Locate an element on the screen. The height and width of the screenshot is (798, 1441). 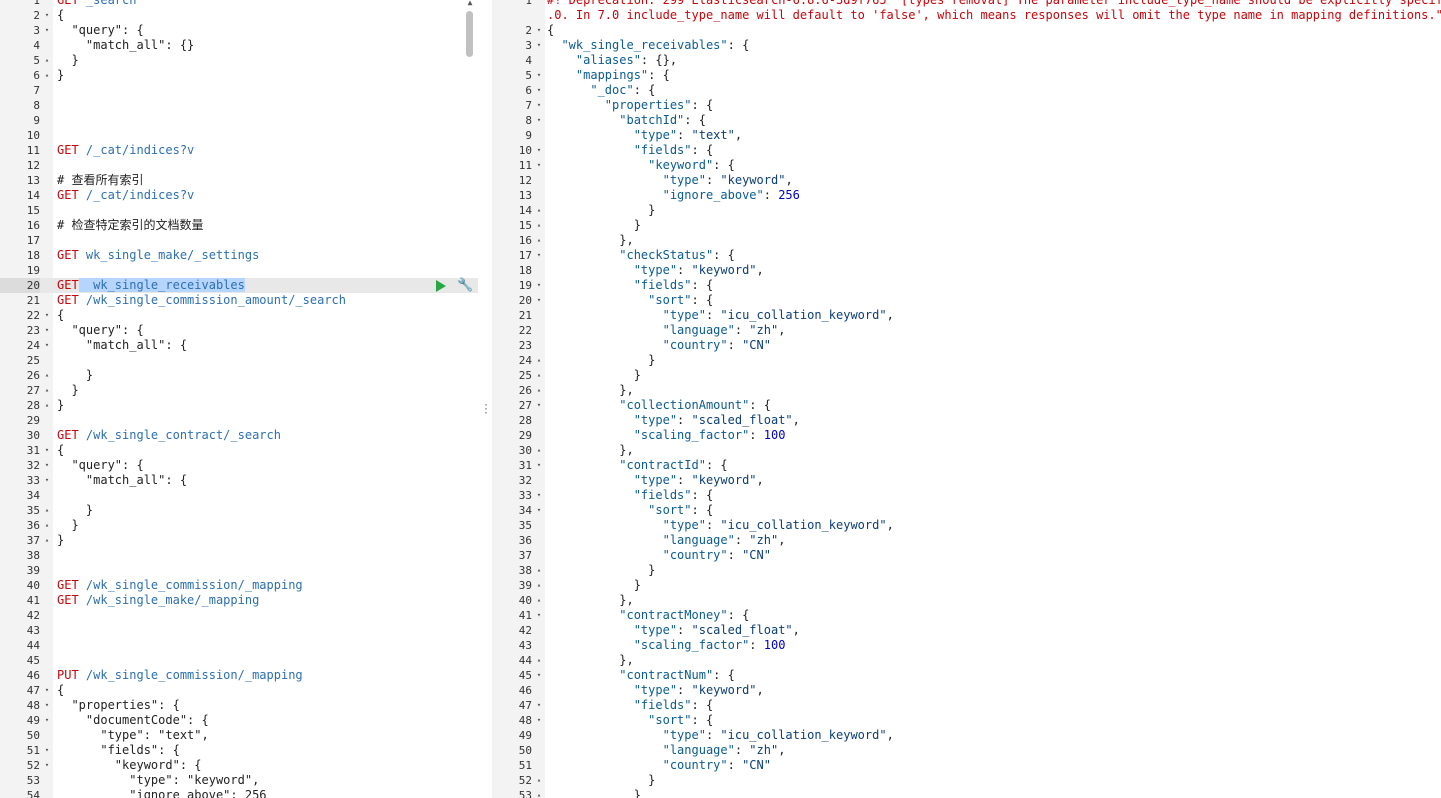
line-code: GET wk_single_receivables is located at coordinates (267, 285).